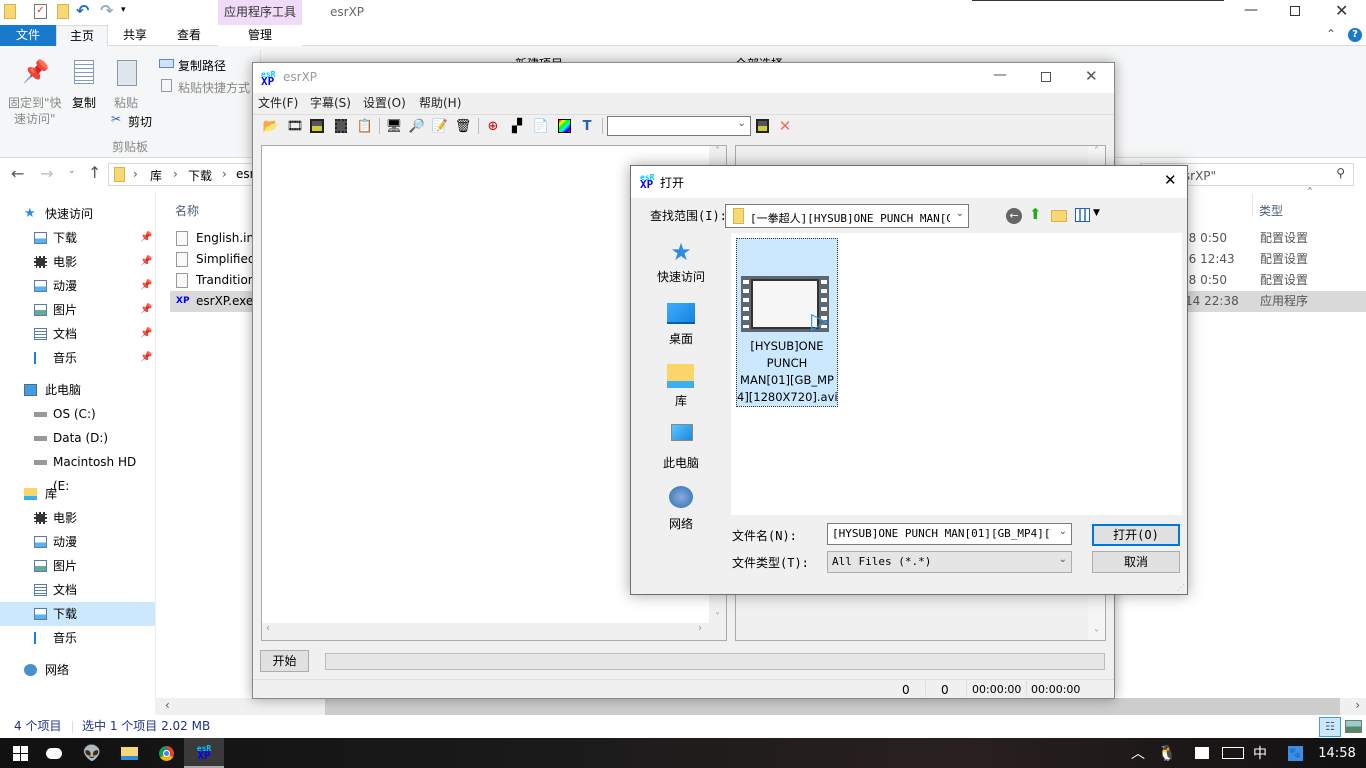 This screenshot has width=1366, height=768. I want to click on help-icon: ?, so click(1355, 35).